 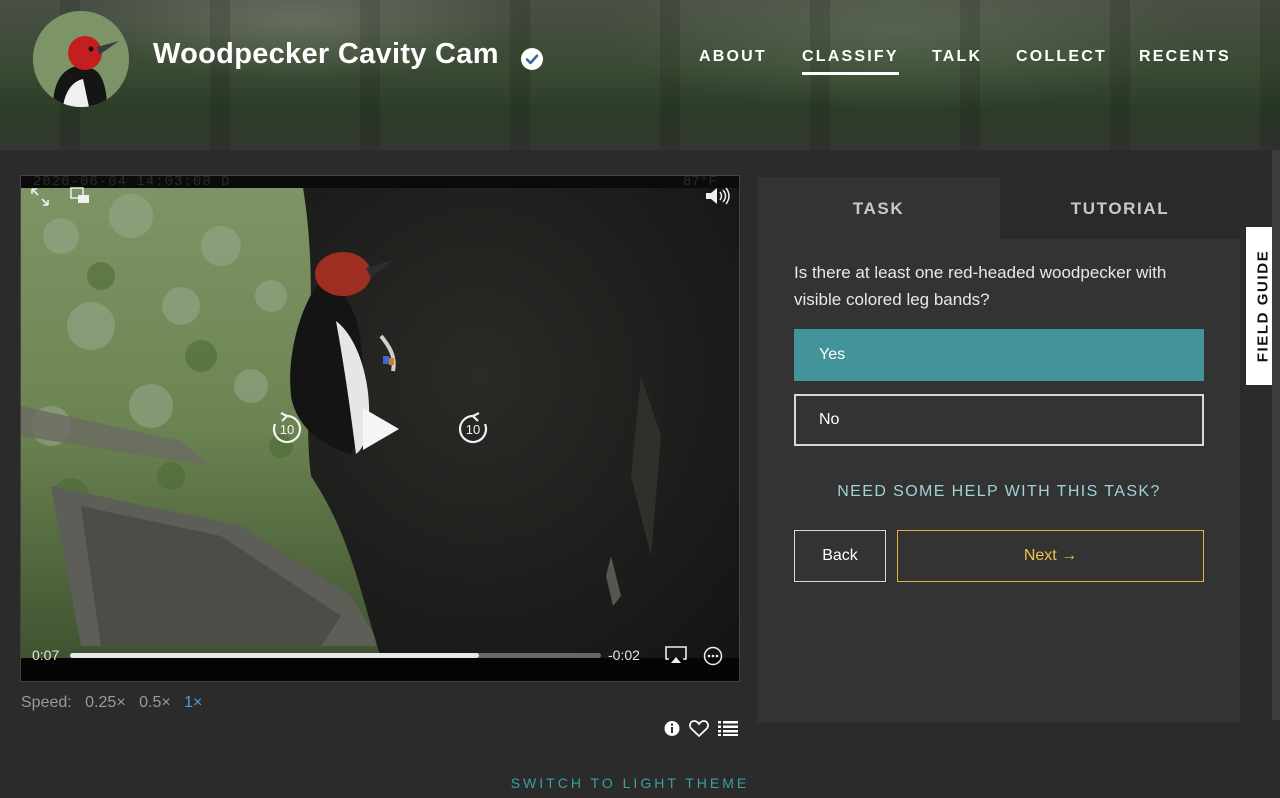 I want to click on video-progress-bar, so click(x=335, y=655).